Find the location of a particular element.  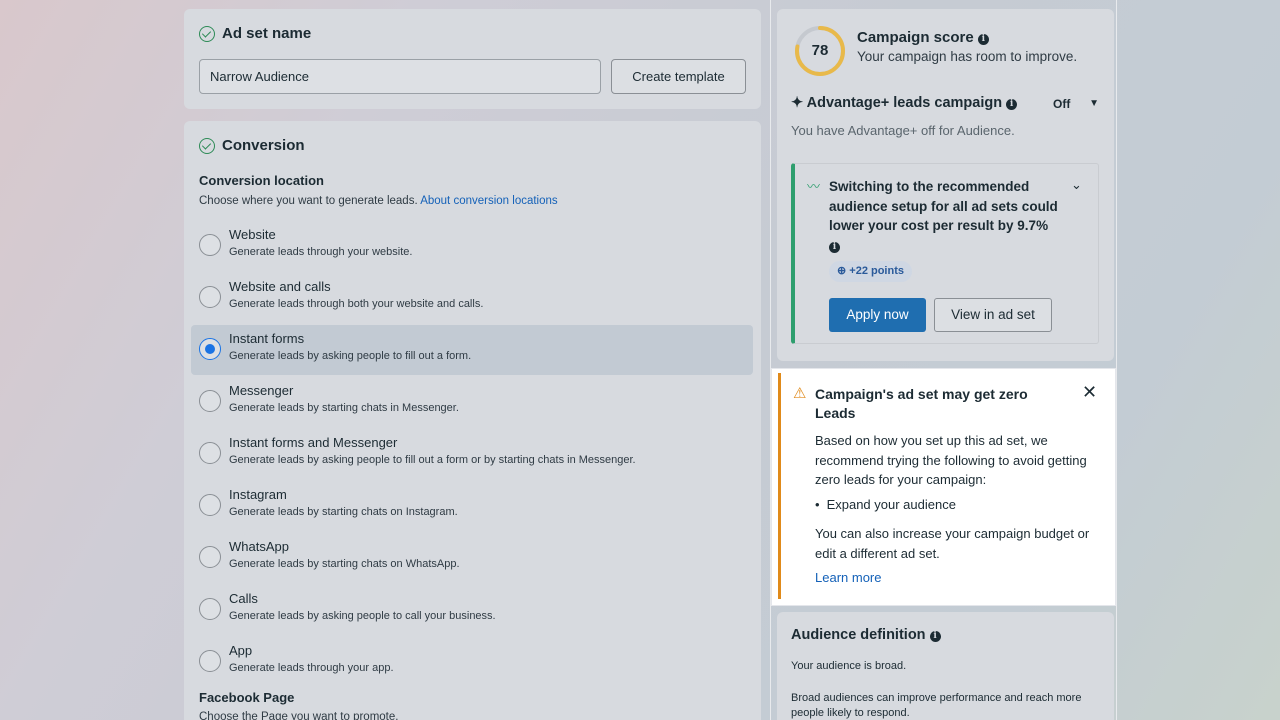

campaign-score-title-row: Campaign score i is located at coordinates (923, 37).